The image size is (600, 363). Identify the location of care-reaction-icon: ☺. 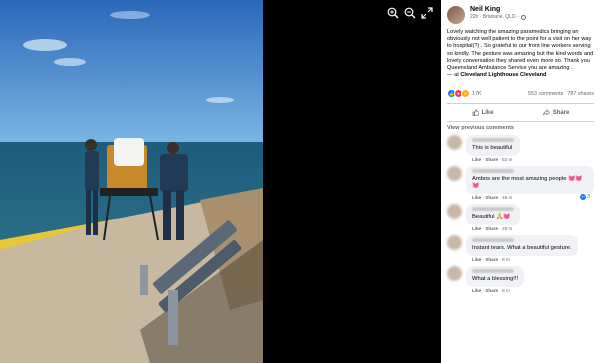
(465, 94).